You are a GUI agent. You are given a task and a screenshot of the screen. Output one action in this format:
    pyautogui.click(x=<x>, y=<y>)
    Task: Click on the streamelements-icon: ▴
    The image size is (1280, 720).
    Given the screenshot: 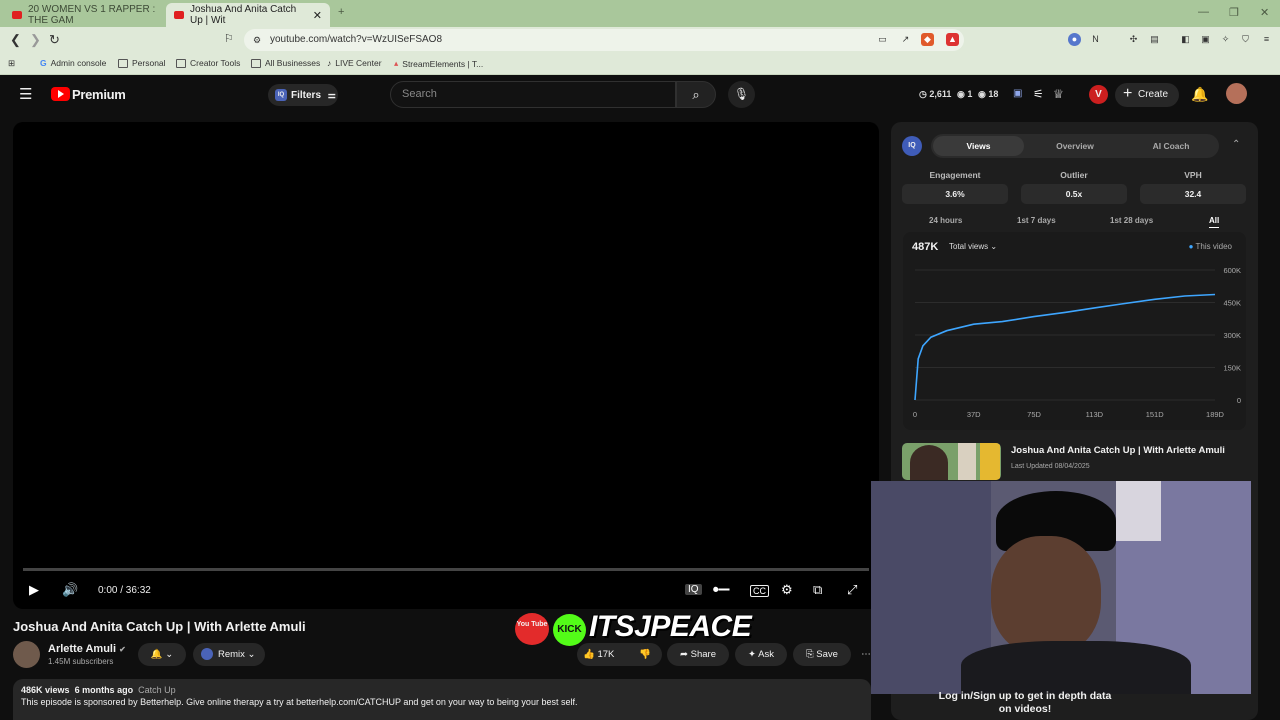 What is the action you would take?
    pyautogui.click(x=396, y=63)
    